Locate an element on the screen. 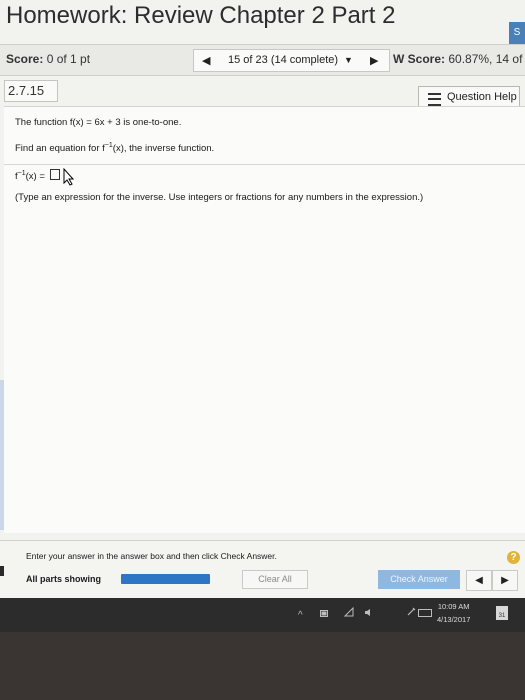  next-part-button: ▶ is located at coordinates (505, 580).